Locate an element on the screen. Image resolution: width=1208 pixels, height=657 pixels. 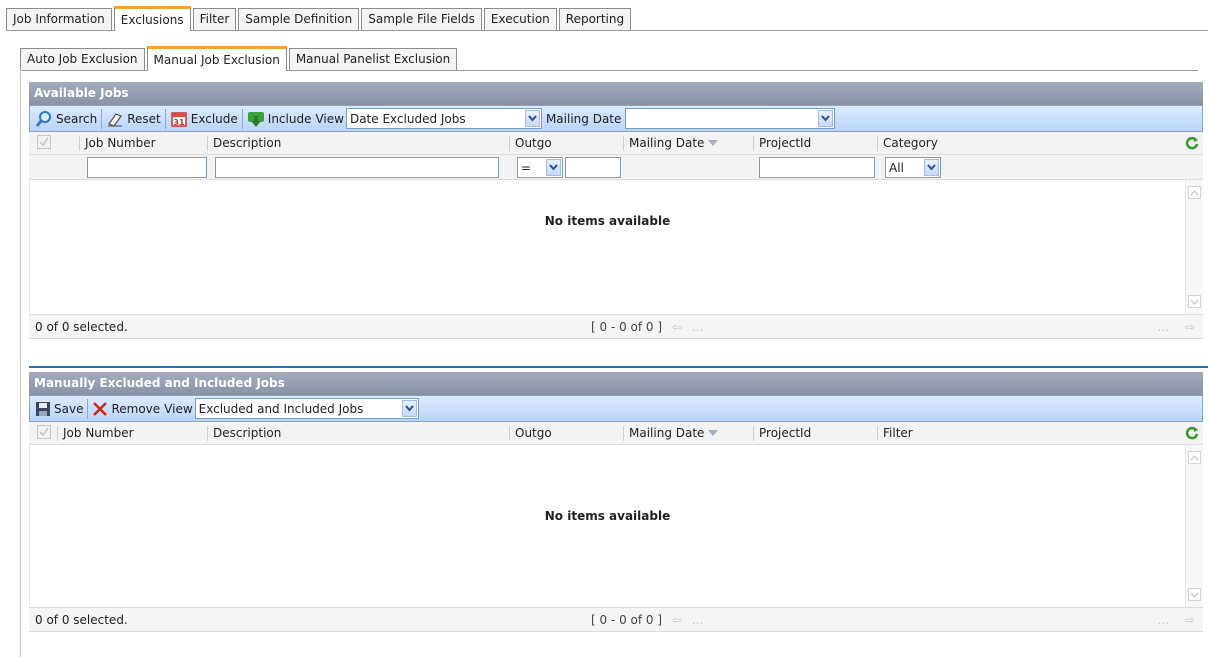
tab-sample-definition: Sample Definition is located at coordinates (299, 19).